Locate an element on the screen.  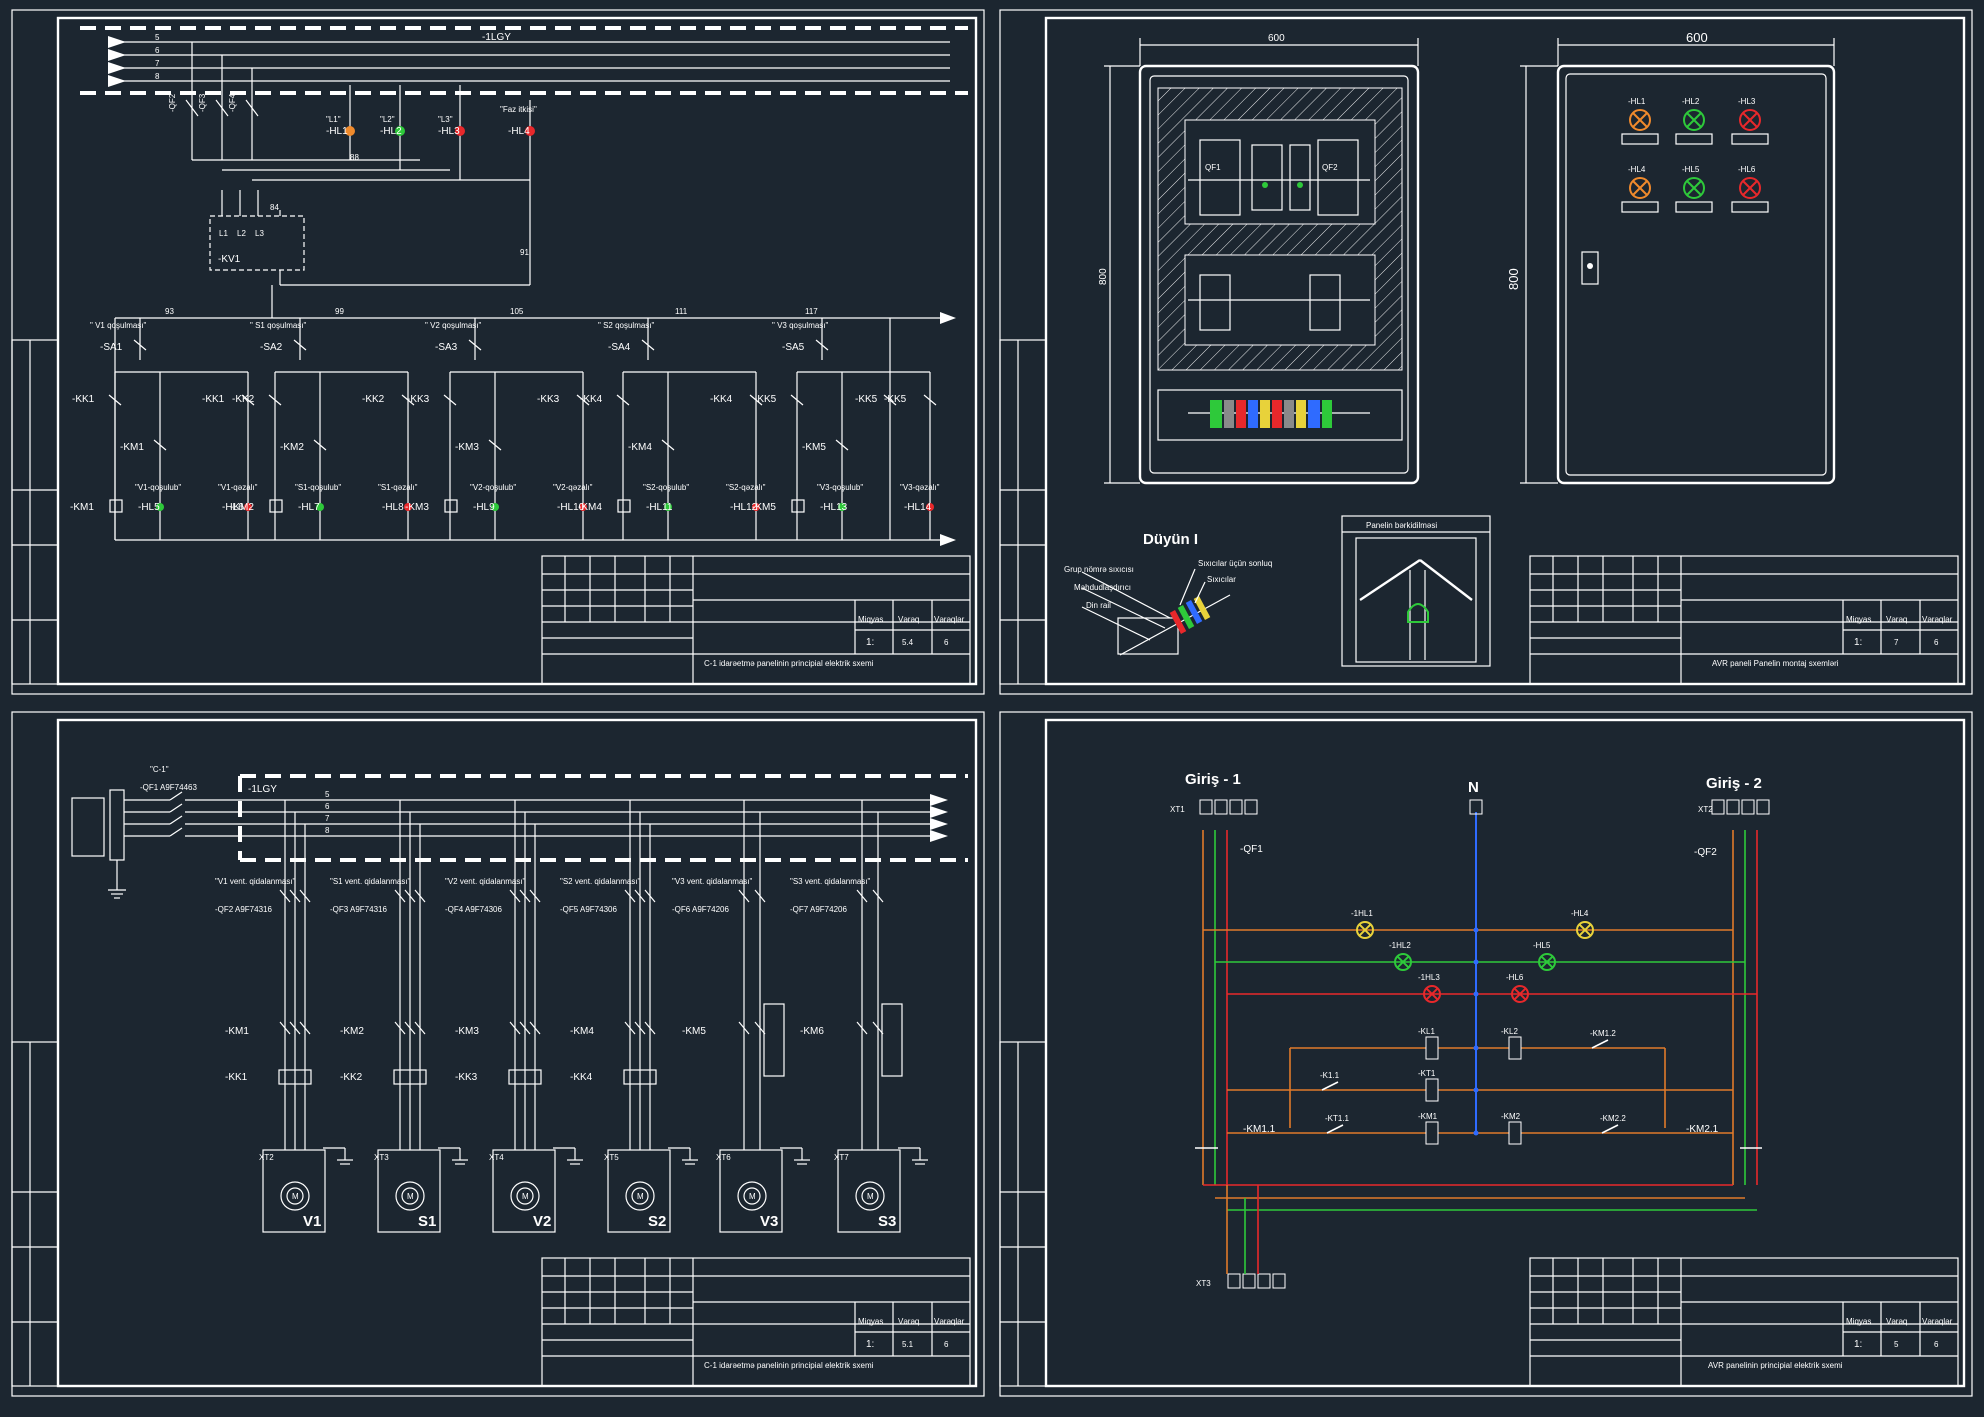
contact-tag: -KM1.2 is located at coordinates (1603, 1033).